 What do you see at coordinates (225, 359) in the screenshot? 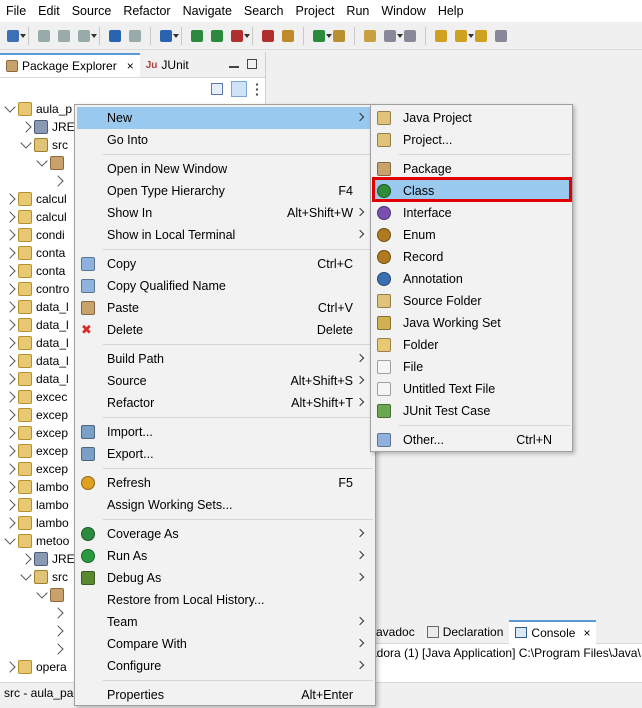
I see `menu-item-build-path: Build Path` at bounding box center [225, 359].